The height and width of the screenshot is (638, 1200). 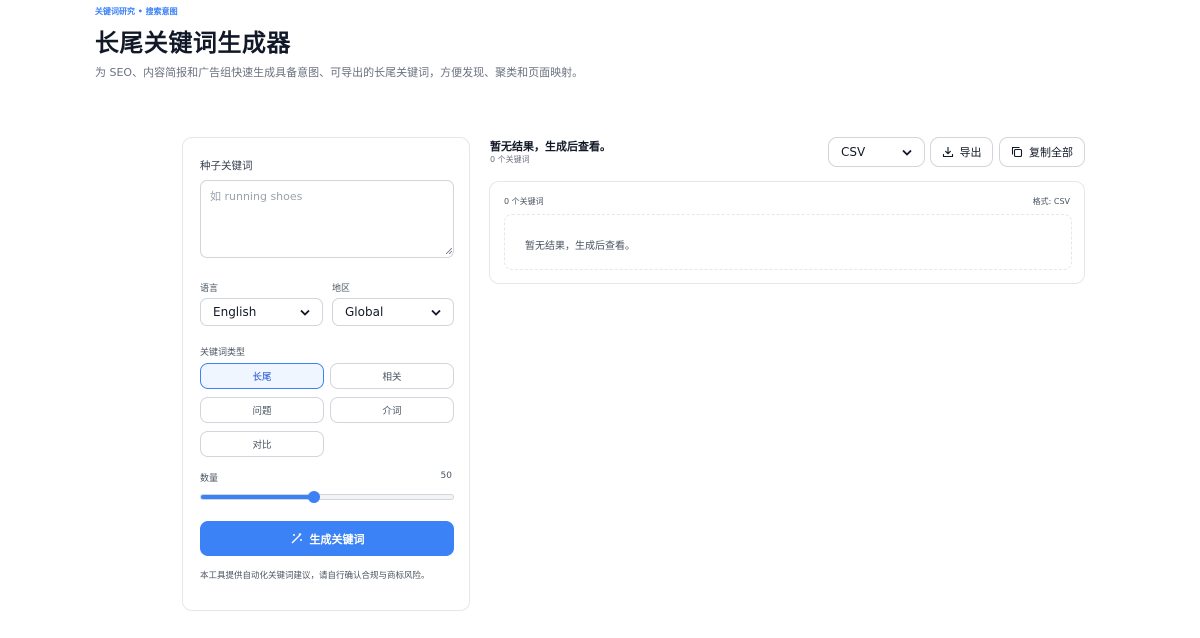 What do you see at coordinates (341, 289) in the screenshot?
I see `region-label: 地区` at bounding box center [341, 289].